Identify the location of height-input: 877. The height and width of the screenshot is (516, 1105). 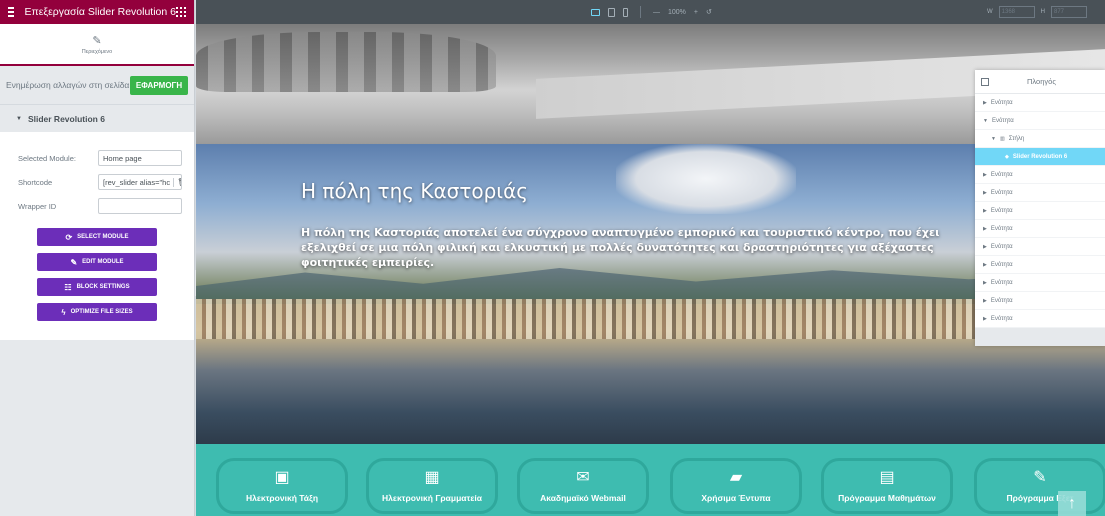
(1069, 12).